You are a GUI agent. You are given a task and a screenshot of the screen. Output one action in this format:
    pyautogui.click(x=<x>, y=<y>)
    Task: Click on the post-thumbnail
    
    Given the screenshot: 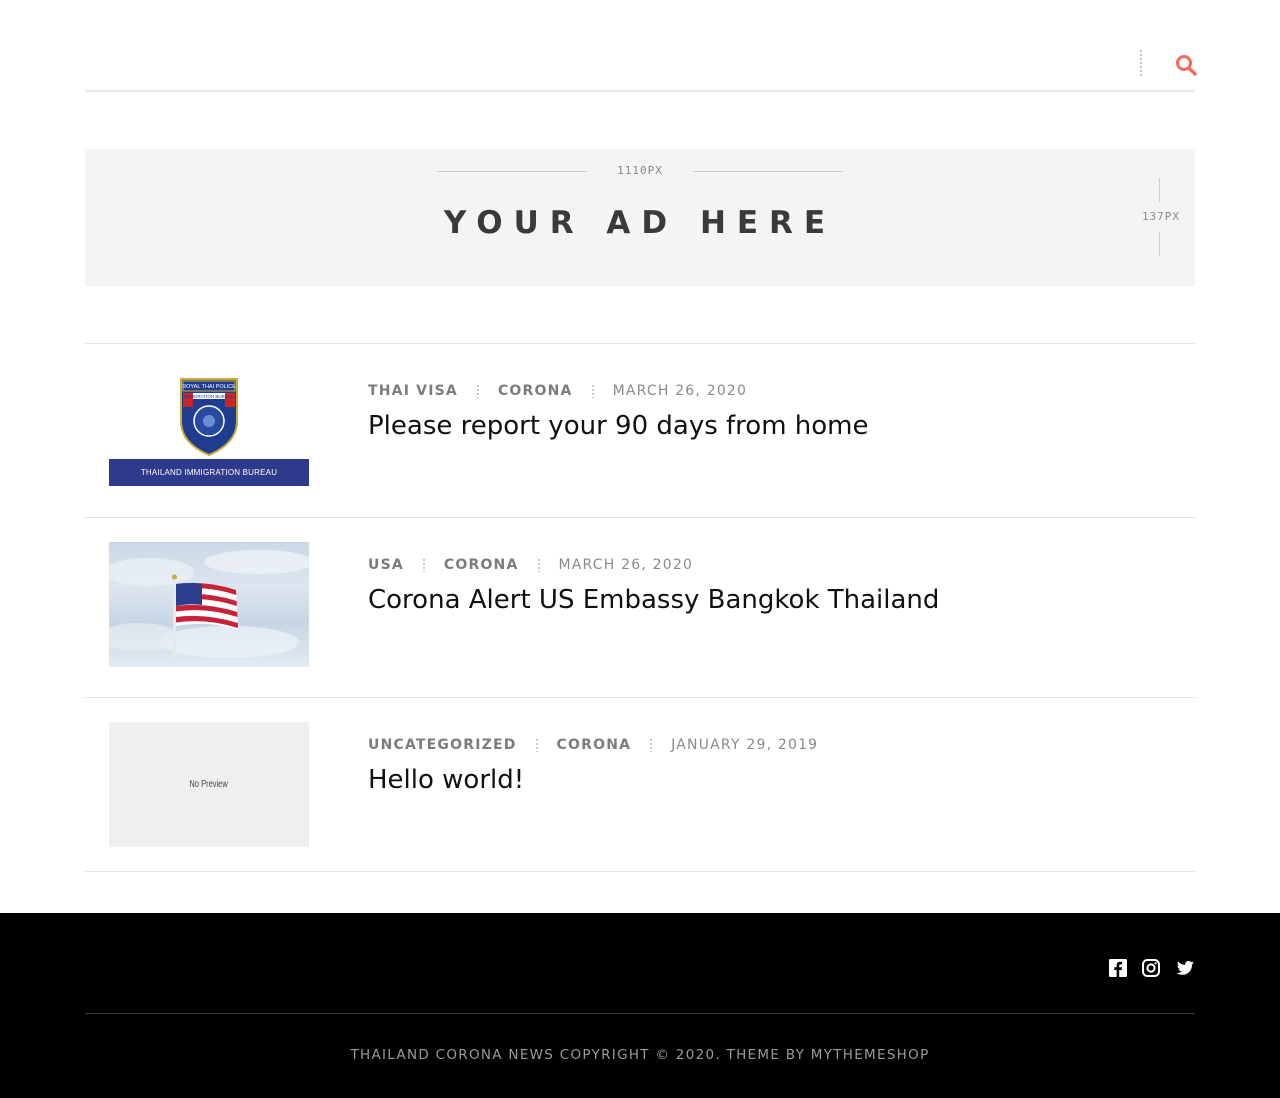 What is the action you would take?
    pyautogui.click(x=209, y=604)
    